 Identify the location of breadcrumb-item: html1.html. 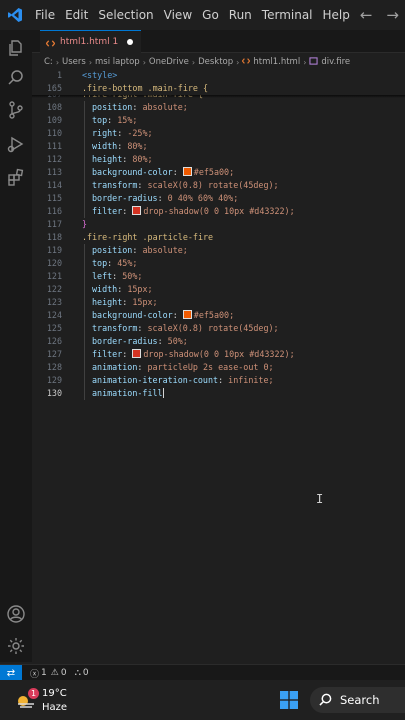
(276, 62).